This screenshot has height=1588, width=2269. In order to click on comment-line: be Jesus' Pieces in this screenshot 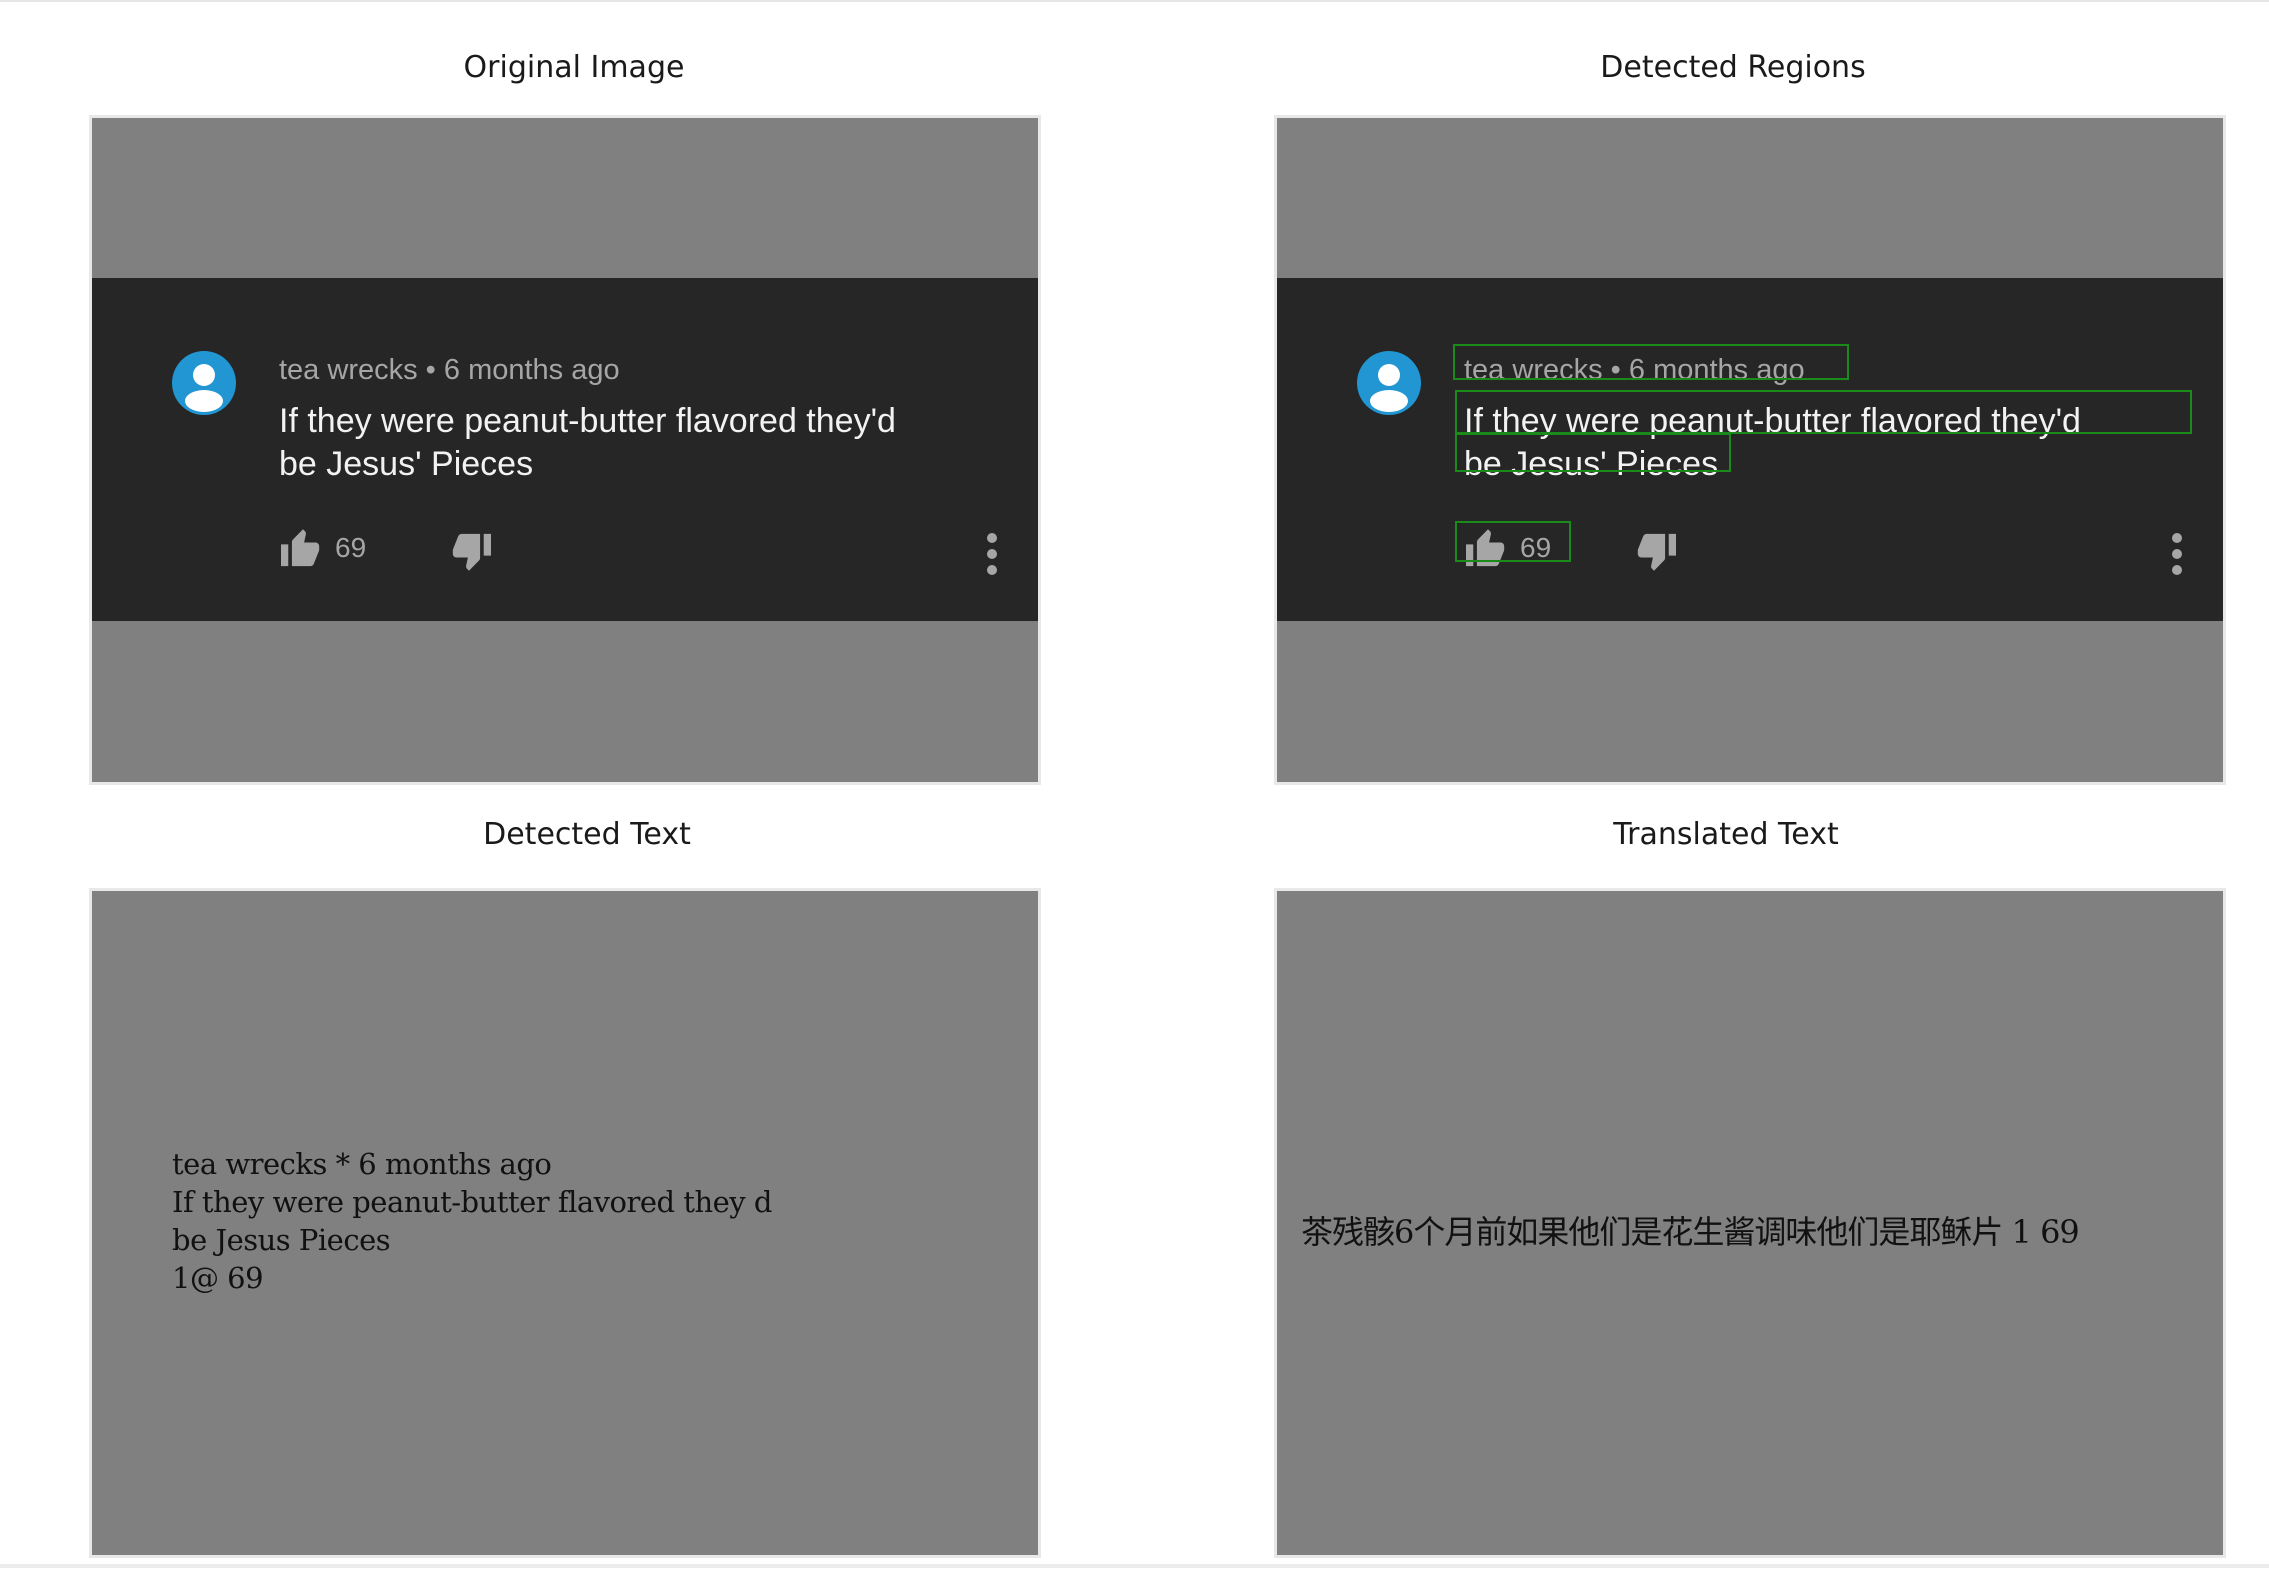, I will do `click(406, 464)`.